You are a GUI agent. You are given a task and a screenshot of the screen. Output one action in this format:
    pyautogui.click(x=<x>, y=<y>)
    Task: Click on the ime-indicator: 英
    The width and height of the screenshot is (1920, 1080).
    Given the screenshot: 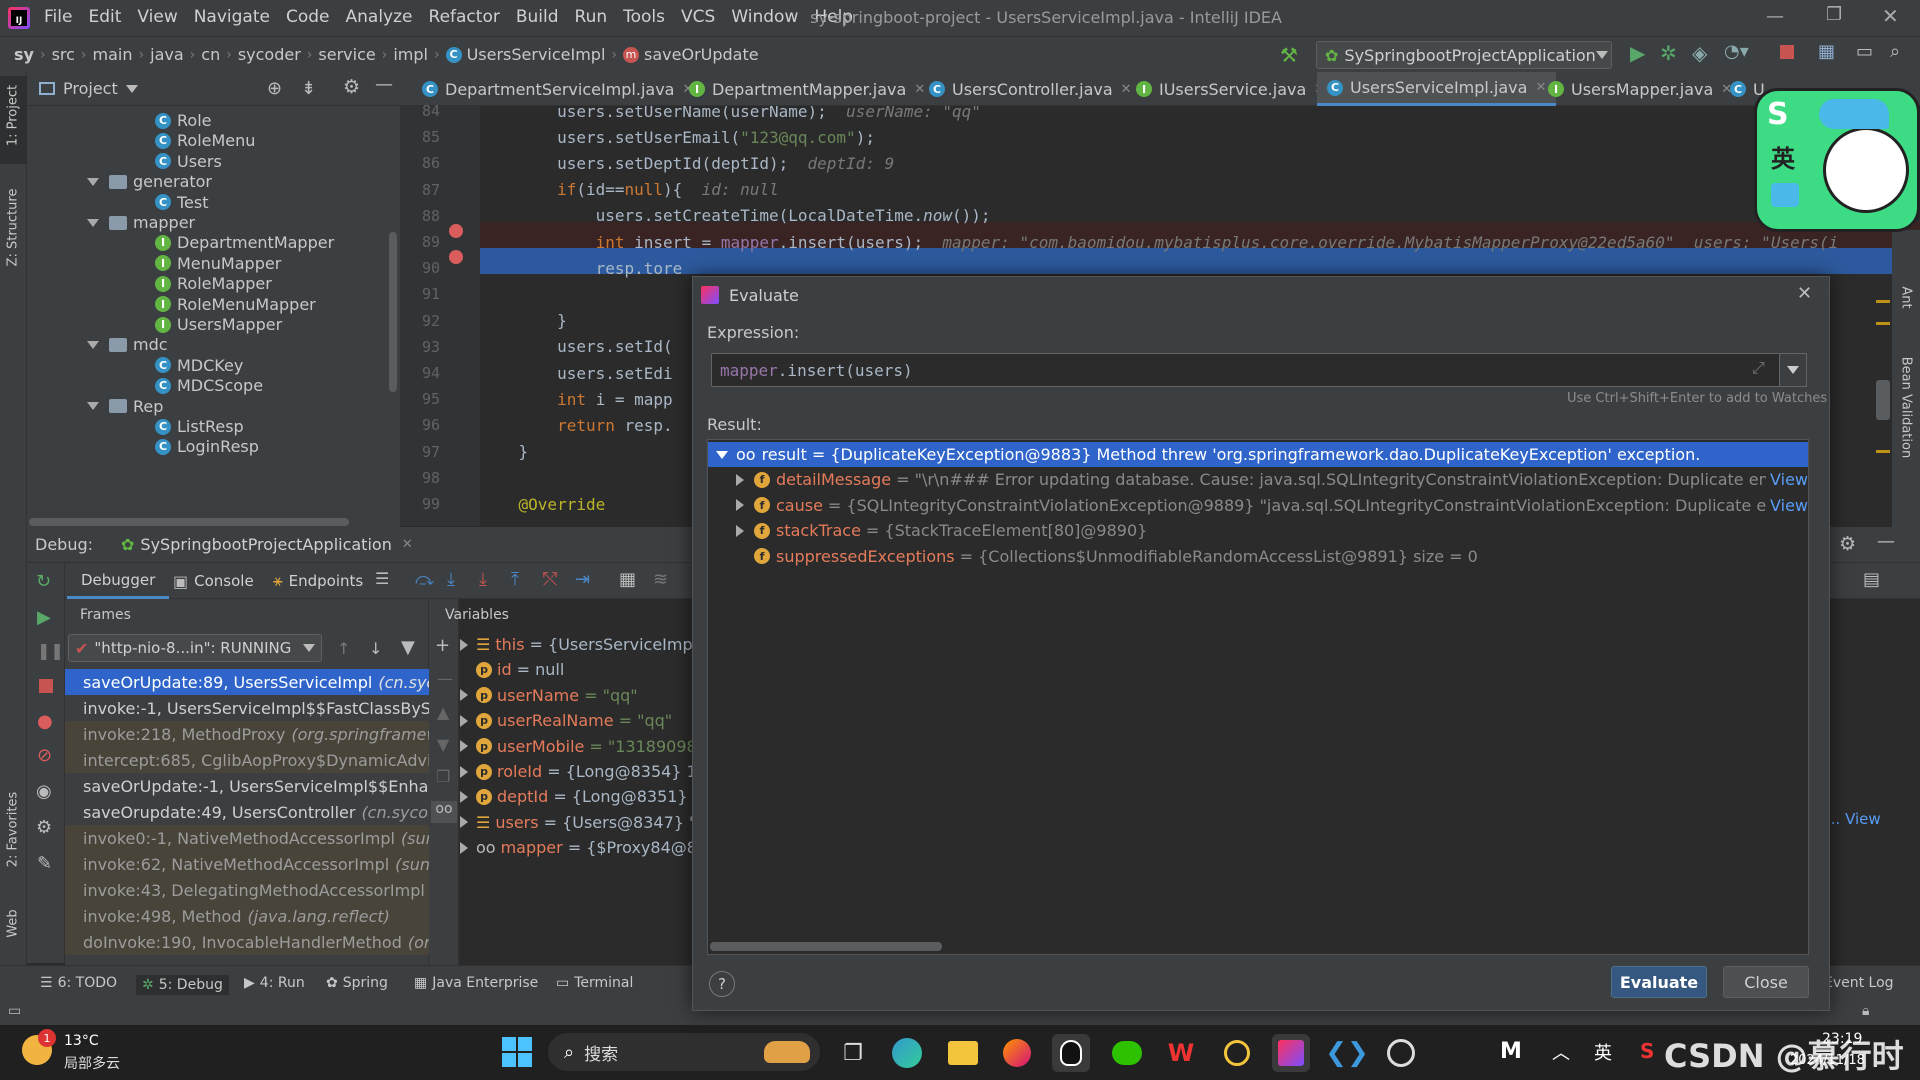 What is the action you would take?
    pyautogui.click(x=1603, y=1052)
    